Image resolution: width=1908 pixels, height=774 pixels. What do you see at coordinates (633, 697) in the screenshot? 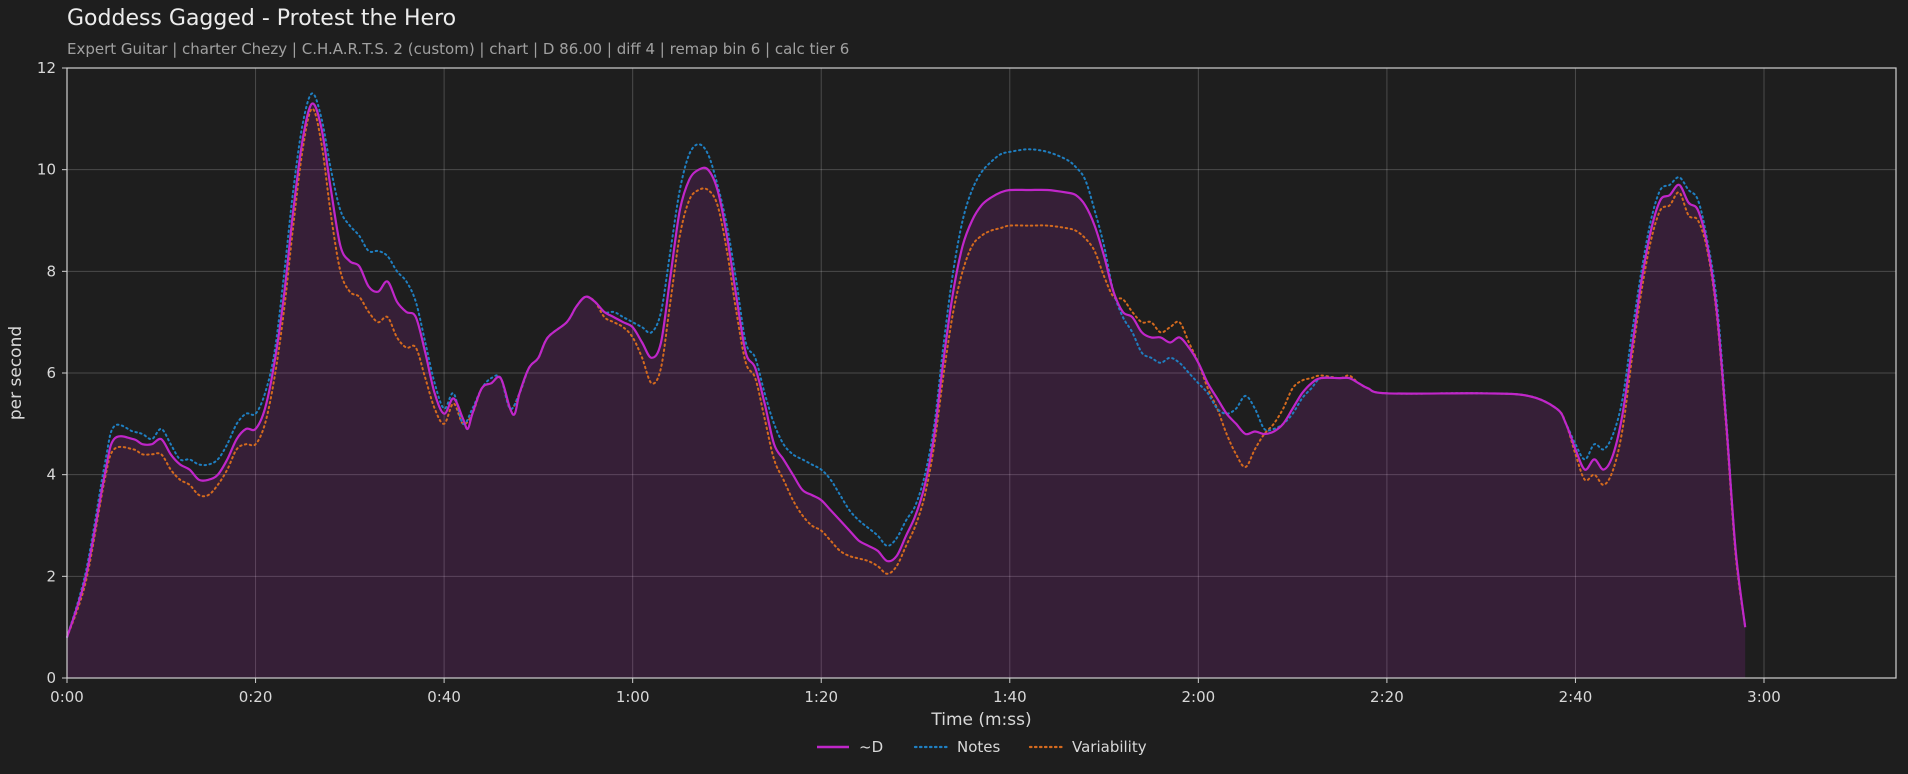
I see `x-tick-label: 1:00` at bounding box center [633, 697].